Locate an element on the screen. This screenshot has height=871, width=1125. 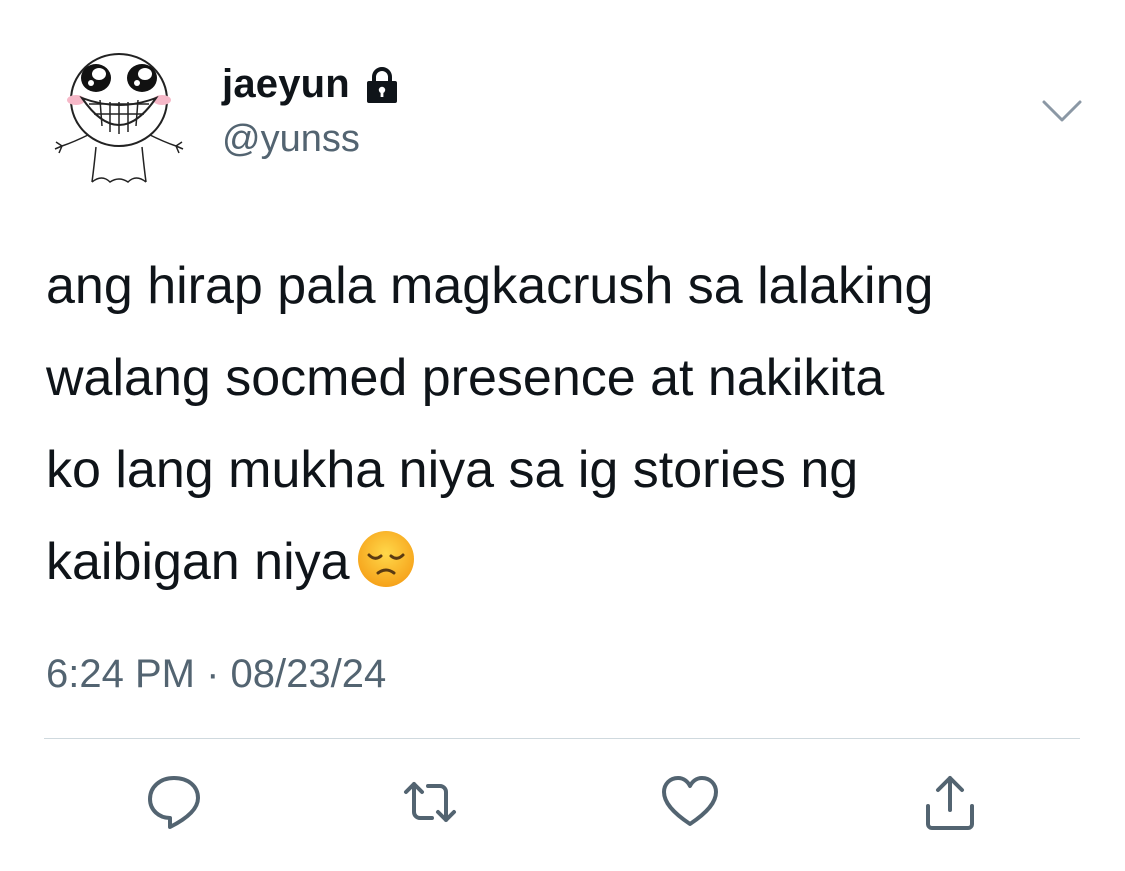
tweet-timestamp: 6:24 PM · 08/23/24 is located at coordinates (216, 674).